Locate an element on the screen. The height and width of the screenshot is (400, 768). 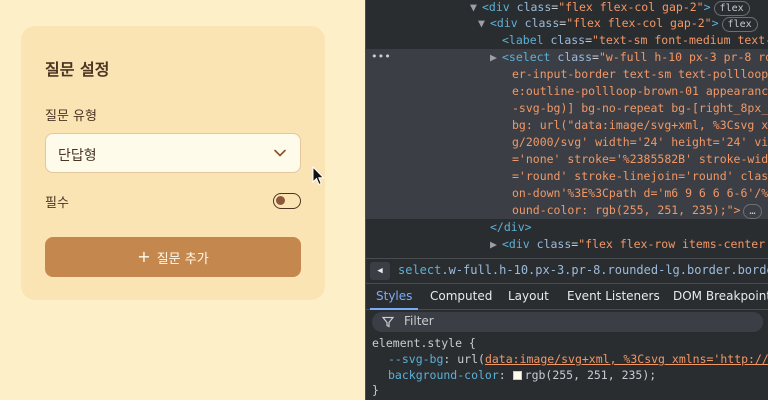
style-declaration: background-color: rgb(255, 251, 235); is located at coordinates (522, 375).